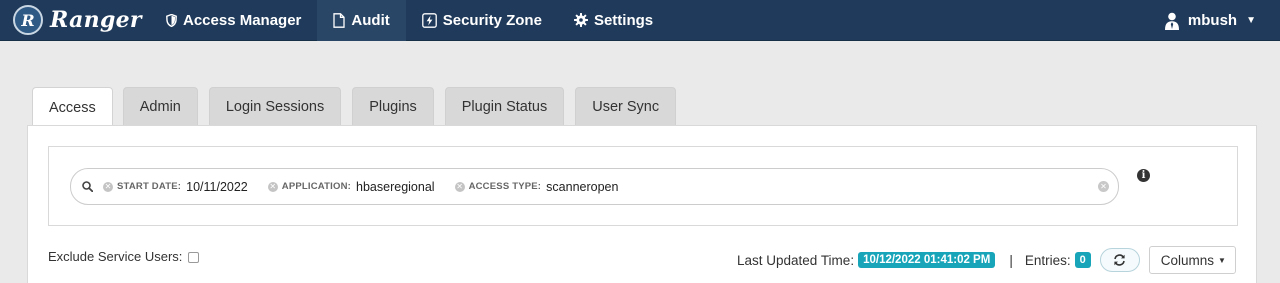 This screenshot has height=283, width=1280. I want to click on username: mbush, so click(1212, 20).